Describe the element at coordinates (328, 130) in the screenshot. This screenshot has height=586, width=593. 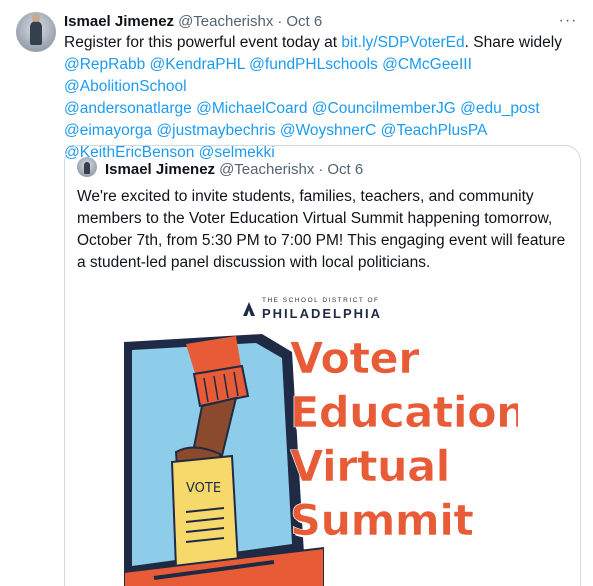
I see `mention-link: @WoyshnerC` at that location.